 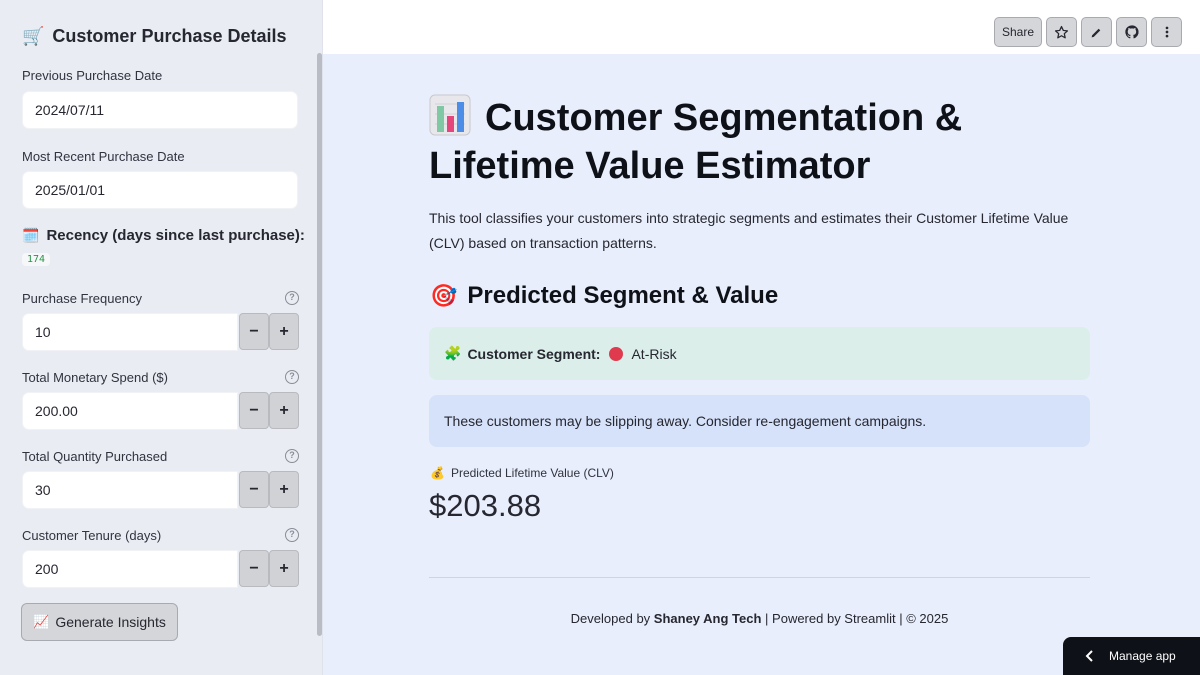 What do you see at coordinates (623, 295) in the screenshot?
I see `section-heading-text: Predicted Segment & Value` at bounding box center [623, 295].